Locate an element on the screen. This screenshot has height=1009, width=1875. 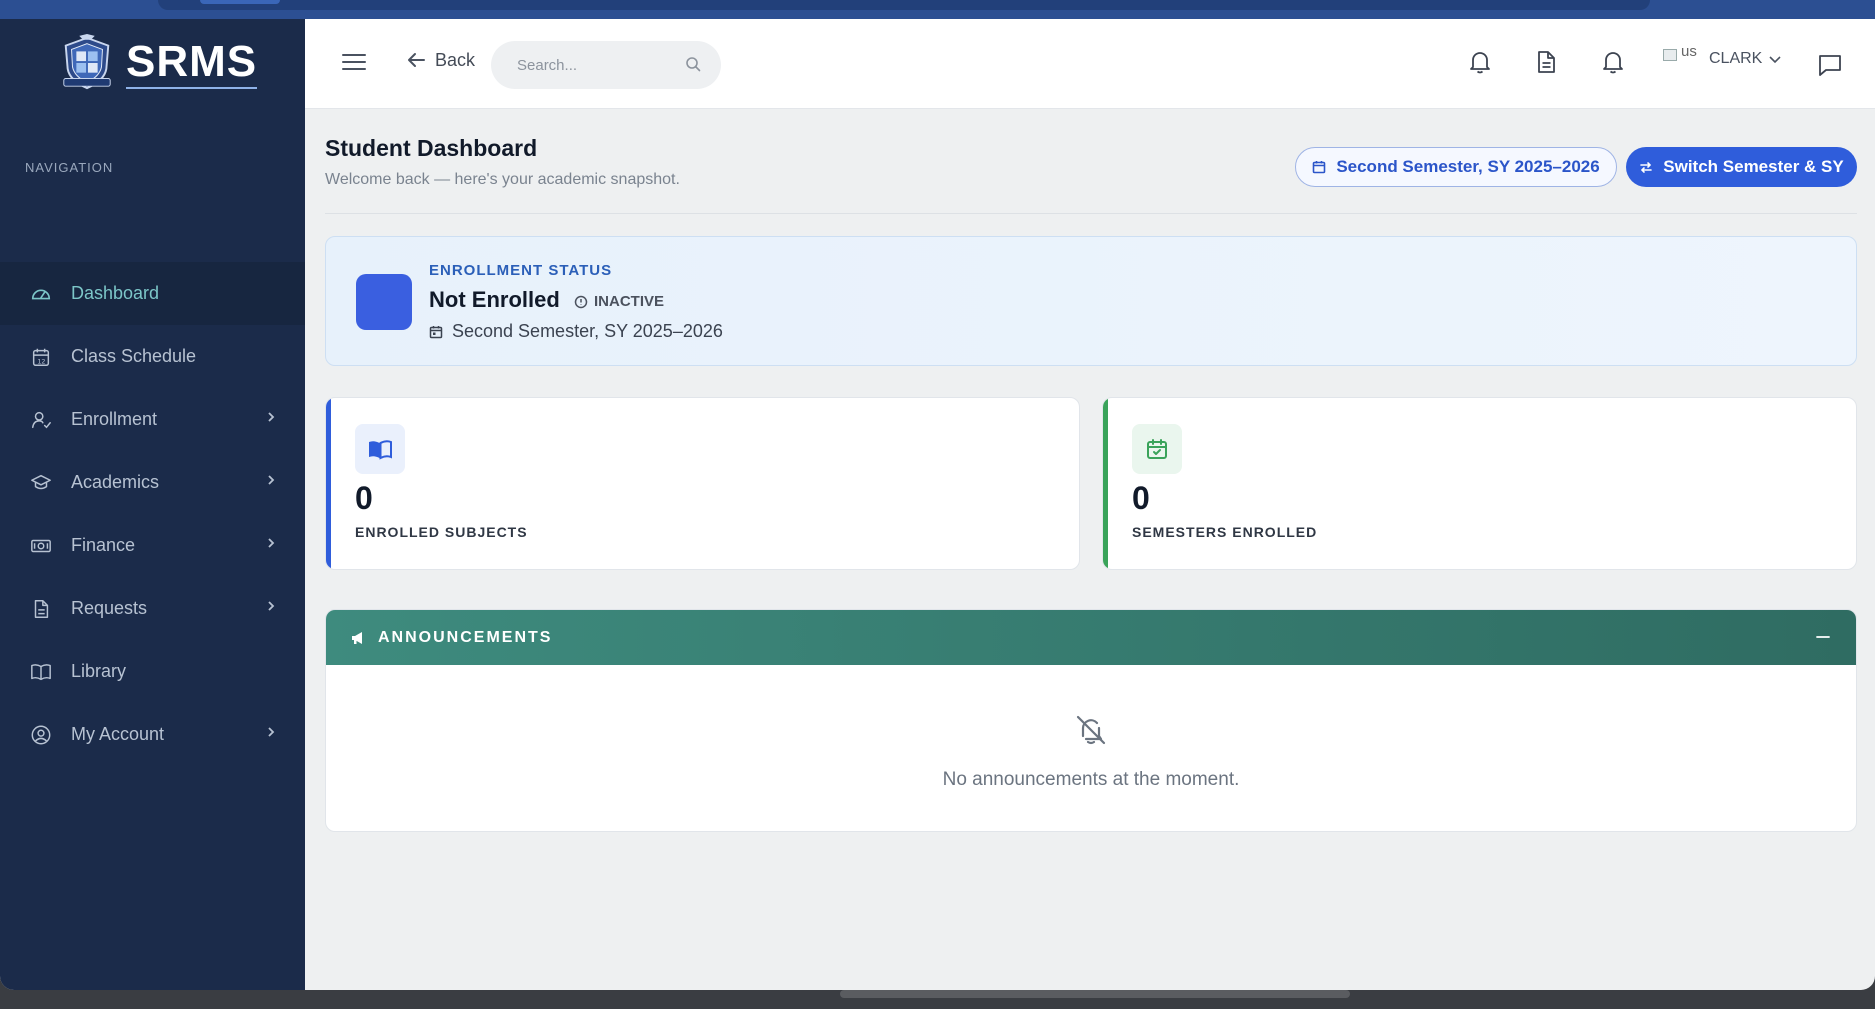
sidebar-item-dashboard: Dashboard is located at coordinates (152, 293).